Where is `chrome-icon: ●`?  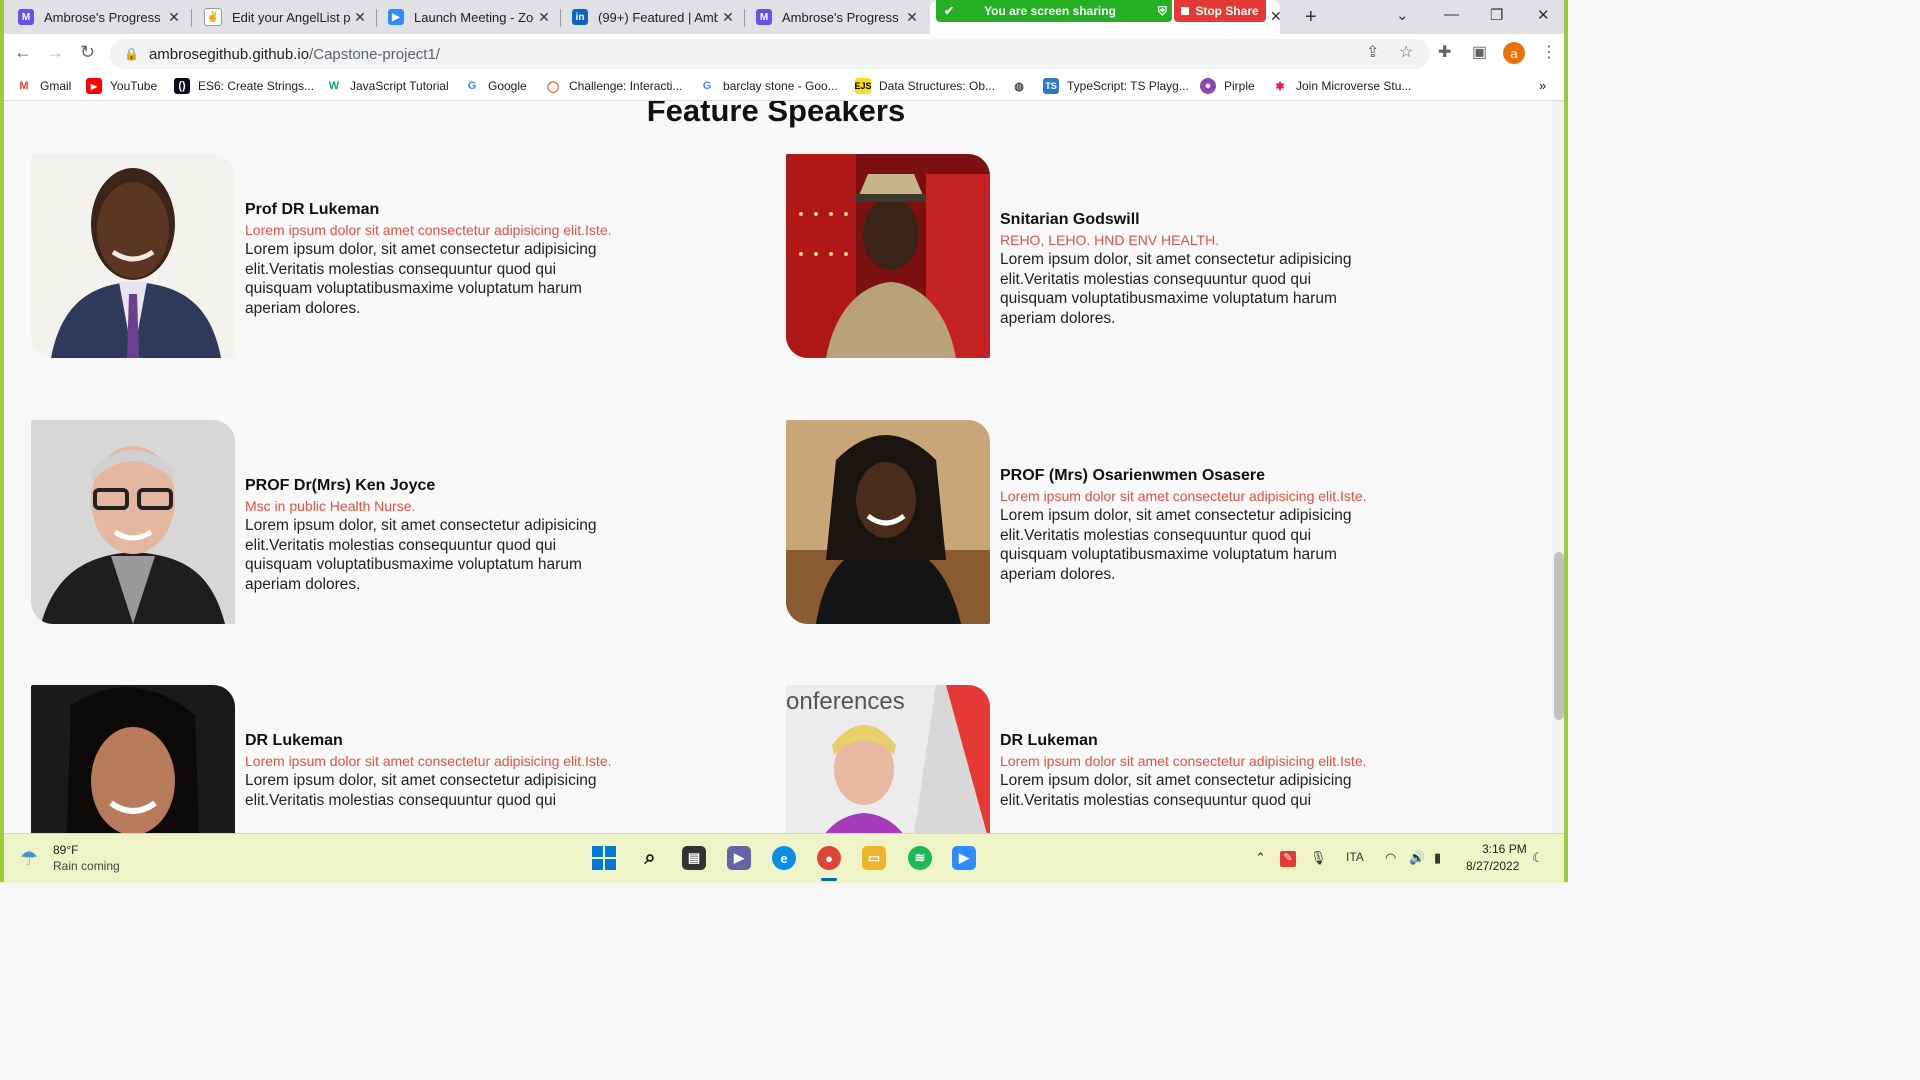 chrome-icon: ● is located at coordinates (829, 858).